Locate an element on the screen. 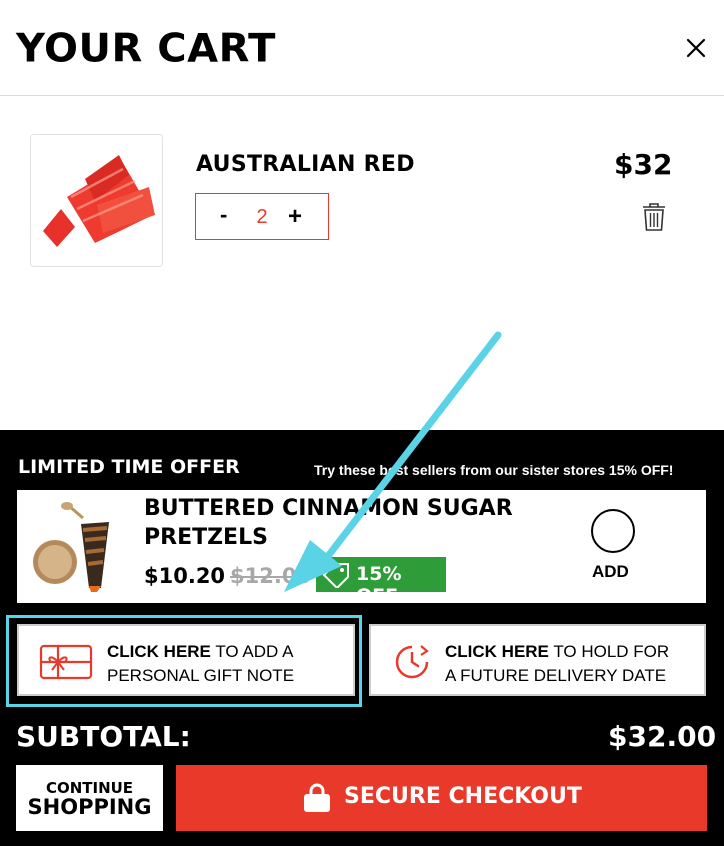 This screenshot has width=724, height=846. quantity-stepper: - 2 + is located at coordinates (262, 216).